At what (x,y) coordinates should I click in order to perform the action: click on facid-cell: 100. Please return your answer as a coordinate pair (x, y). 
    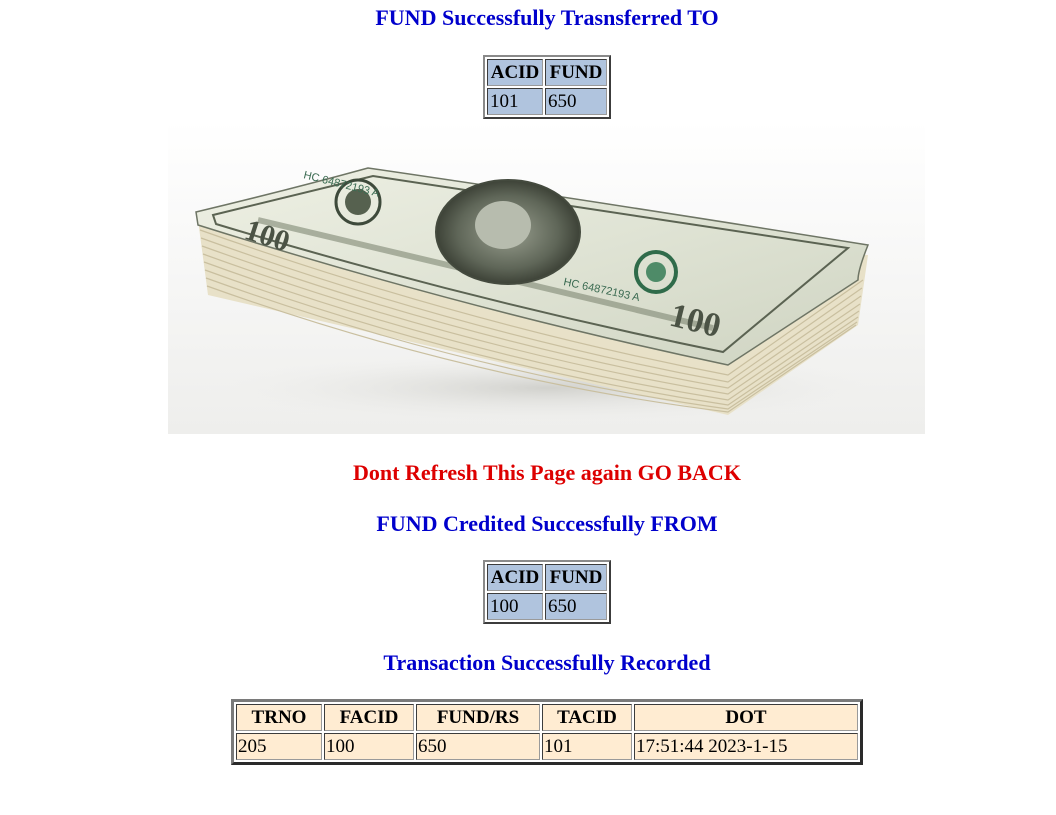
    Looking at the image, I should click on (369, 746).